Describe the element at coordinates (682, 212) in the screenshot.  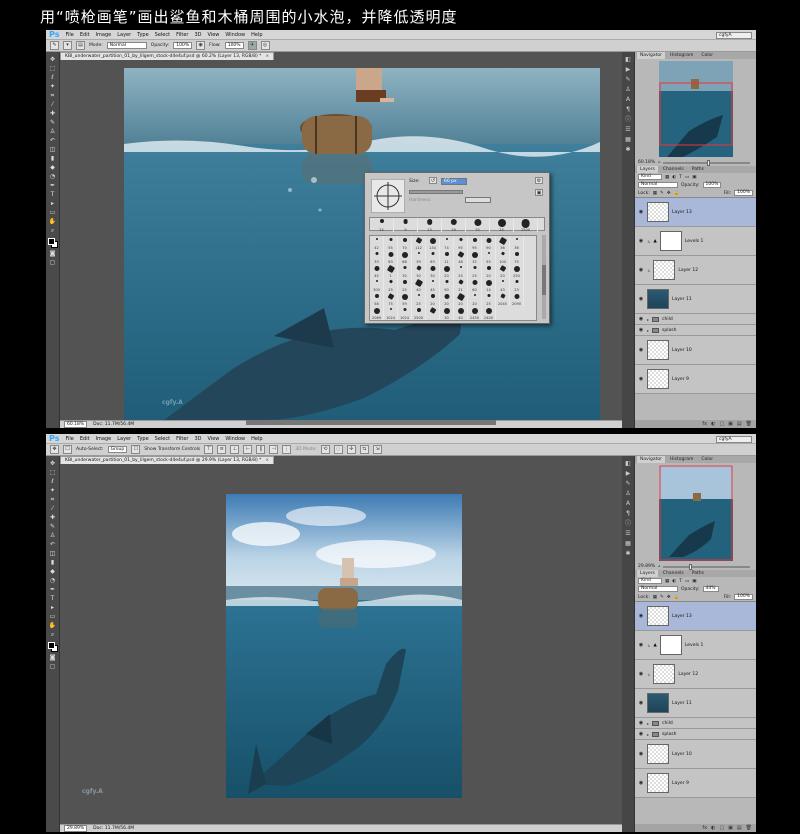
I see `layer-name: Layer 13` at that location.